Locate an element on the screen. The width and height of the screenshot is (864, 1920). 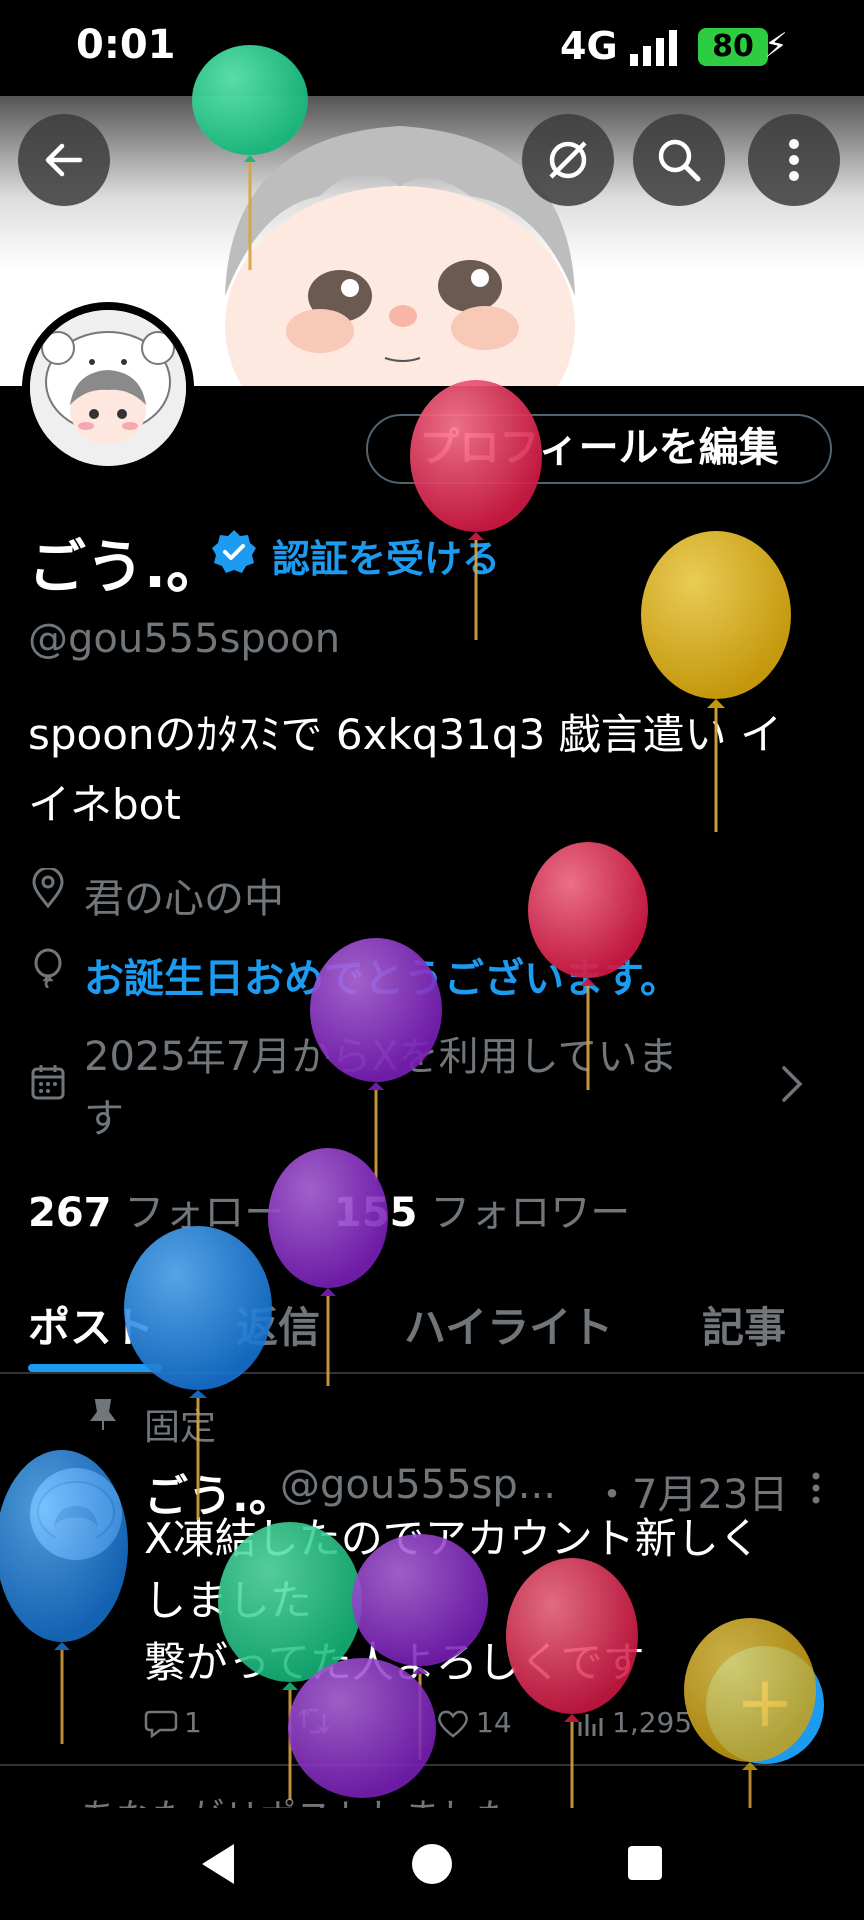
battery-level: 80 is located at coordinates (733, 47).